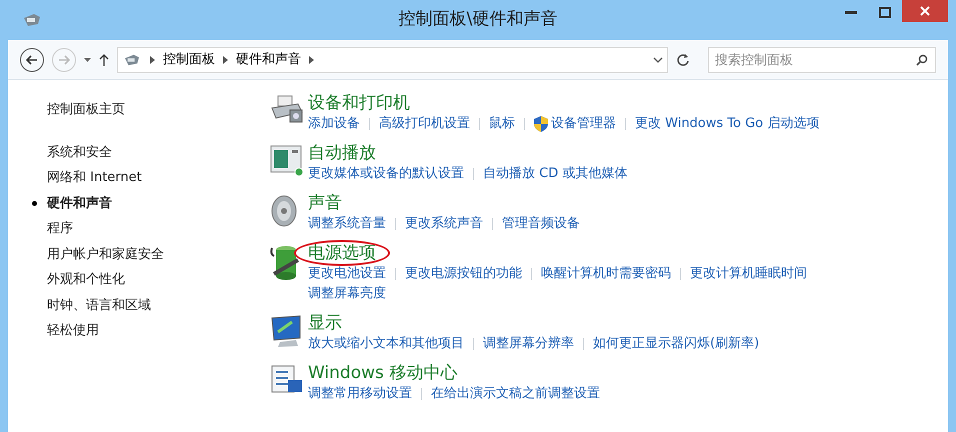  Describe the element at coordinates (60, 228) in the screenshot. I see `sidebar-item: 程序` at that location.